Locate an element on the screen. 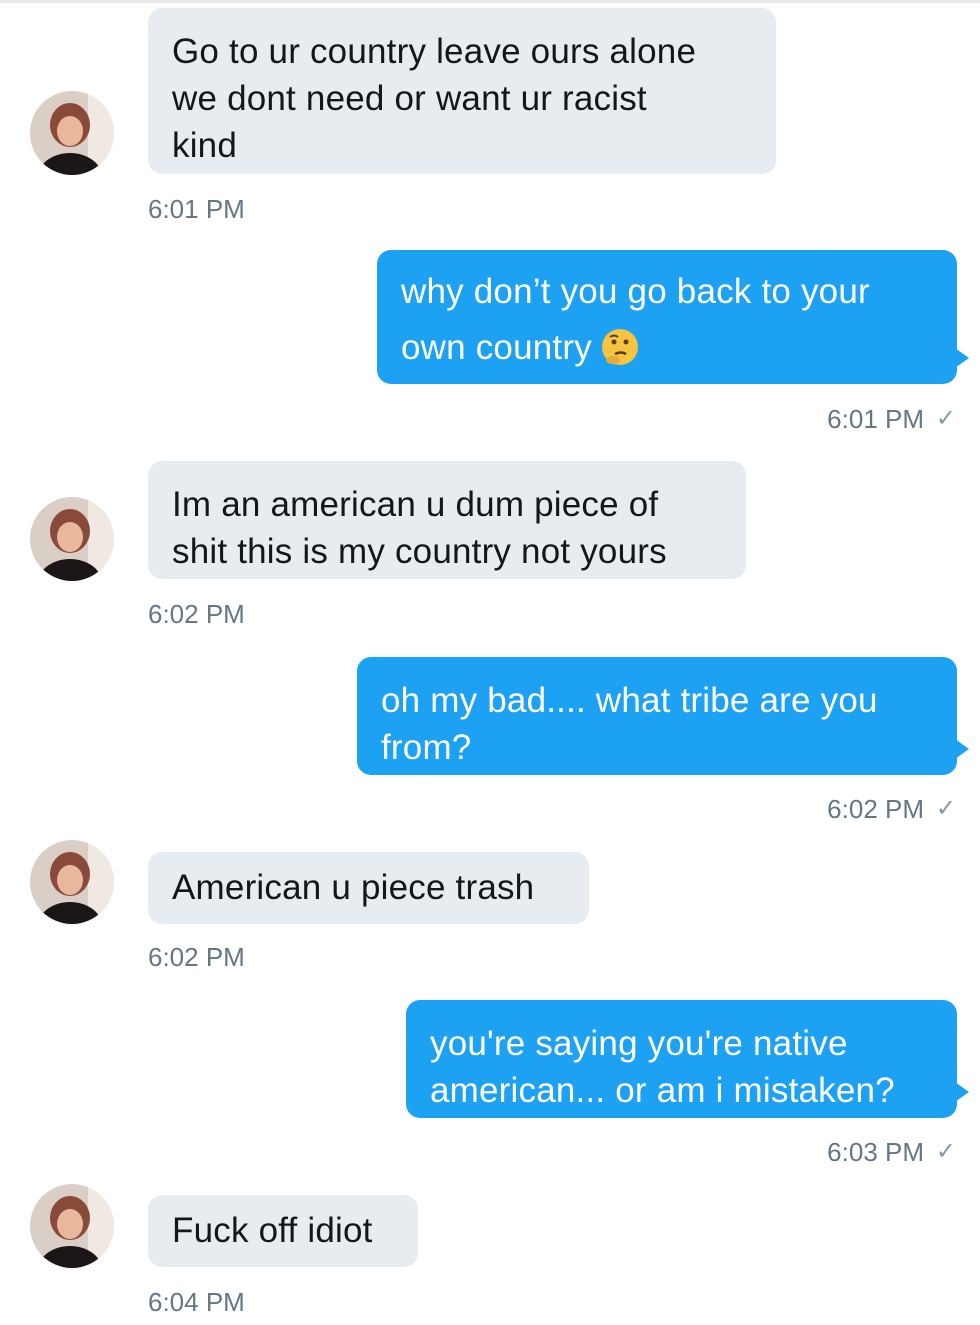 This screenshot has width=980, height=1325. top-divider is located at coordinates (490, 1).